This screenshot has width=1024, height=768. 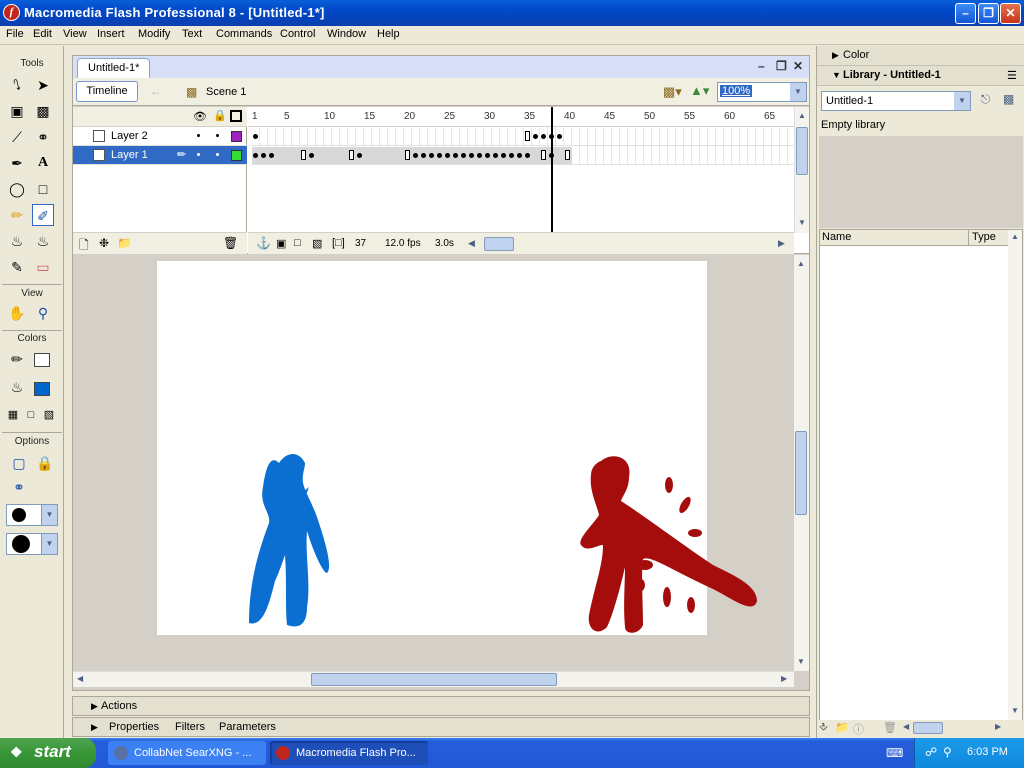 What do you see at coordinates (45, 463) in the screenshot?
I see `lock-fill-icon: 🔒` at bounding box center [45, 463].